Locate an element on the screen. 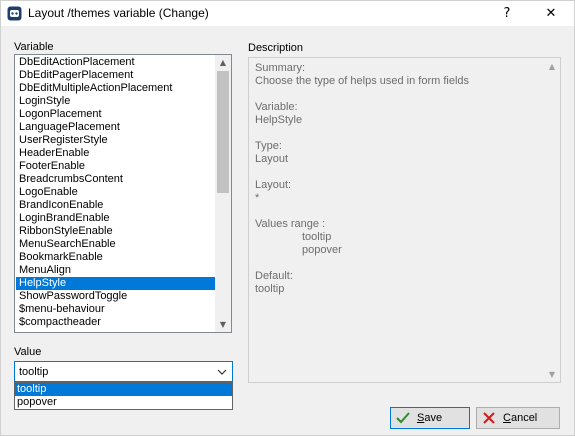 The image size is (575, 436). description-scrollbar: ▲ ▼ is located at coordinates (552, 220).